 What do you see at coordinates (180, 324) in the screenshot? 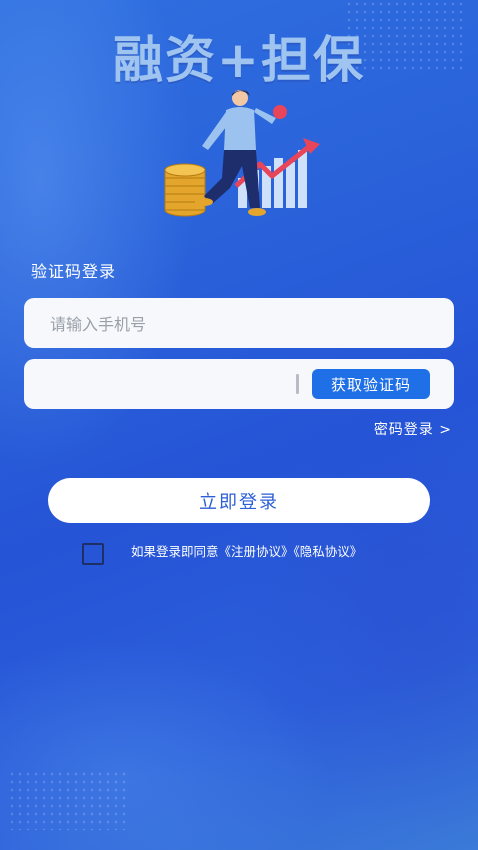
I see `phone-input` at bounding box center [180, 324].